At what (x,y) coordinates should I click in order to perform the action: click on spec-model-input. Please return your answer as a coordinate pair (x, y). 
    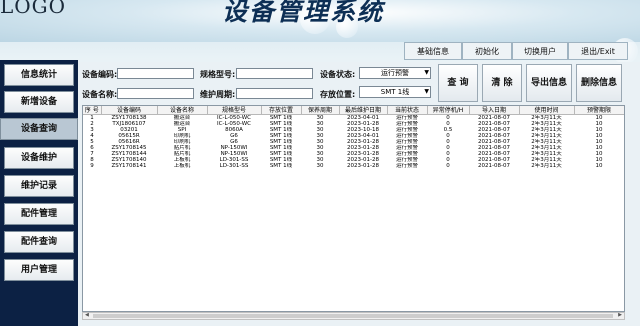
    Looking at the image, I should click on (274, 73).